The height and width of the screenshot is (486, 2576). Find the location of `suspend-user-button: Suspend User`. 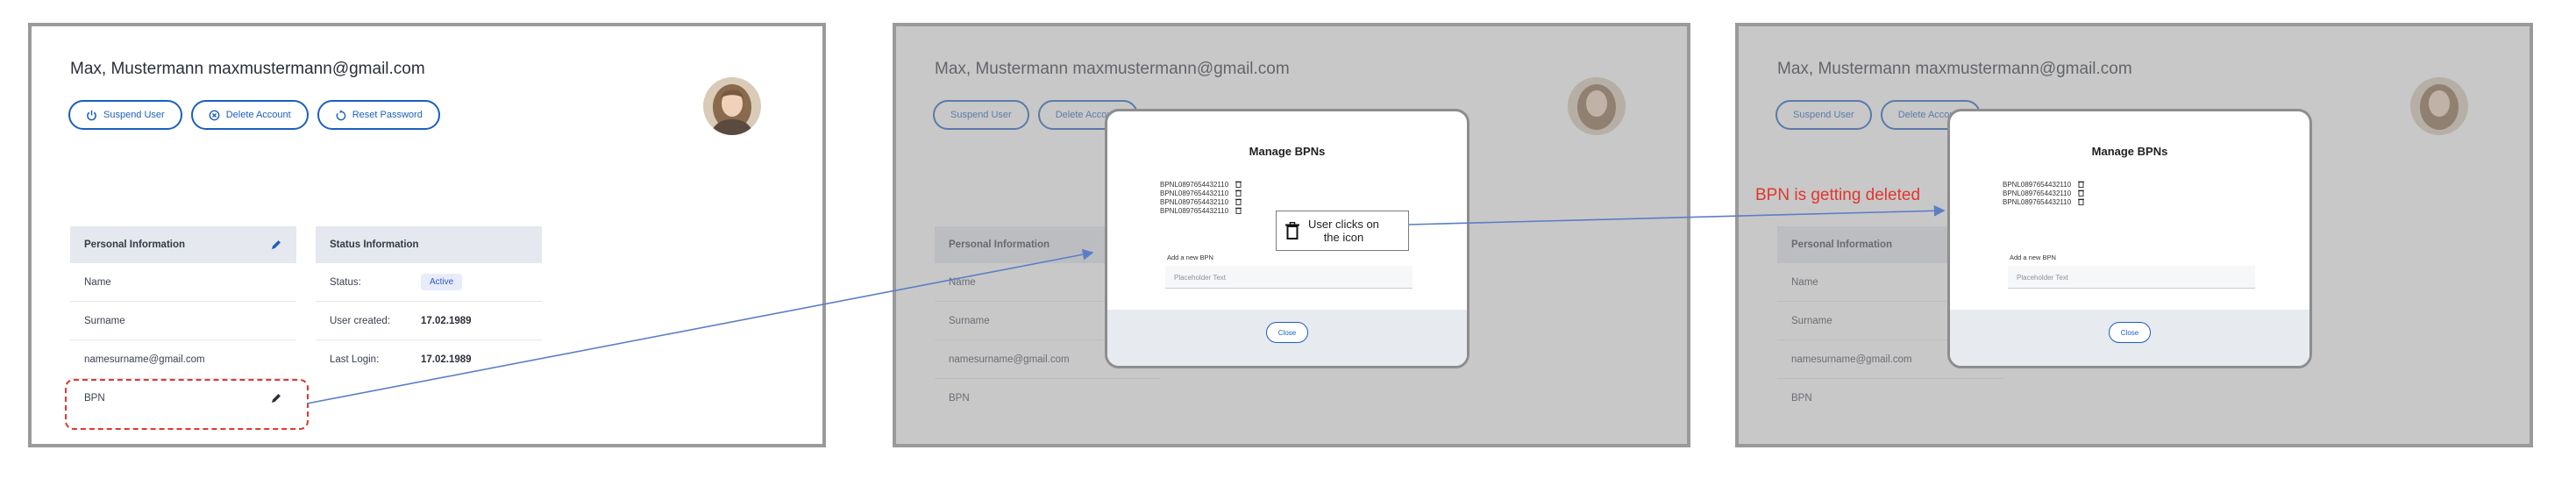

suspend-user-button: Suspend User is located at coordinates (125, 115).